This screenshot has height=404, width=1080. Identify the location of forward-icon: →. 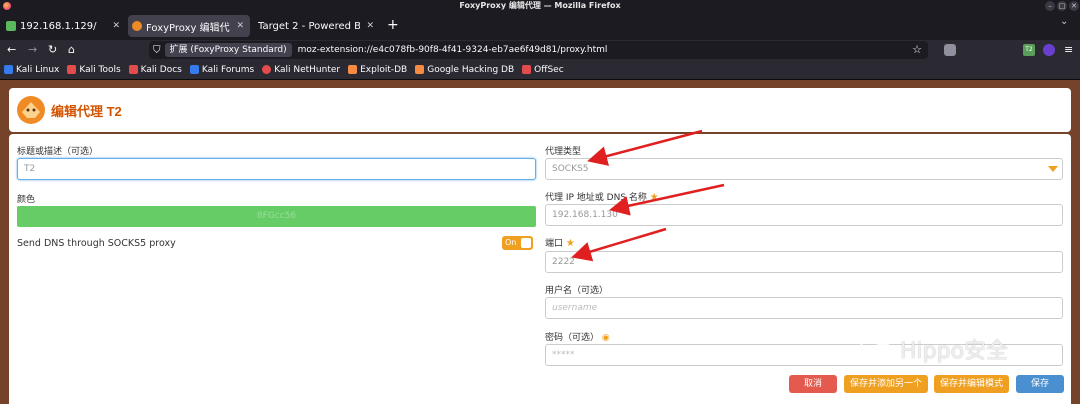
(32, 50).